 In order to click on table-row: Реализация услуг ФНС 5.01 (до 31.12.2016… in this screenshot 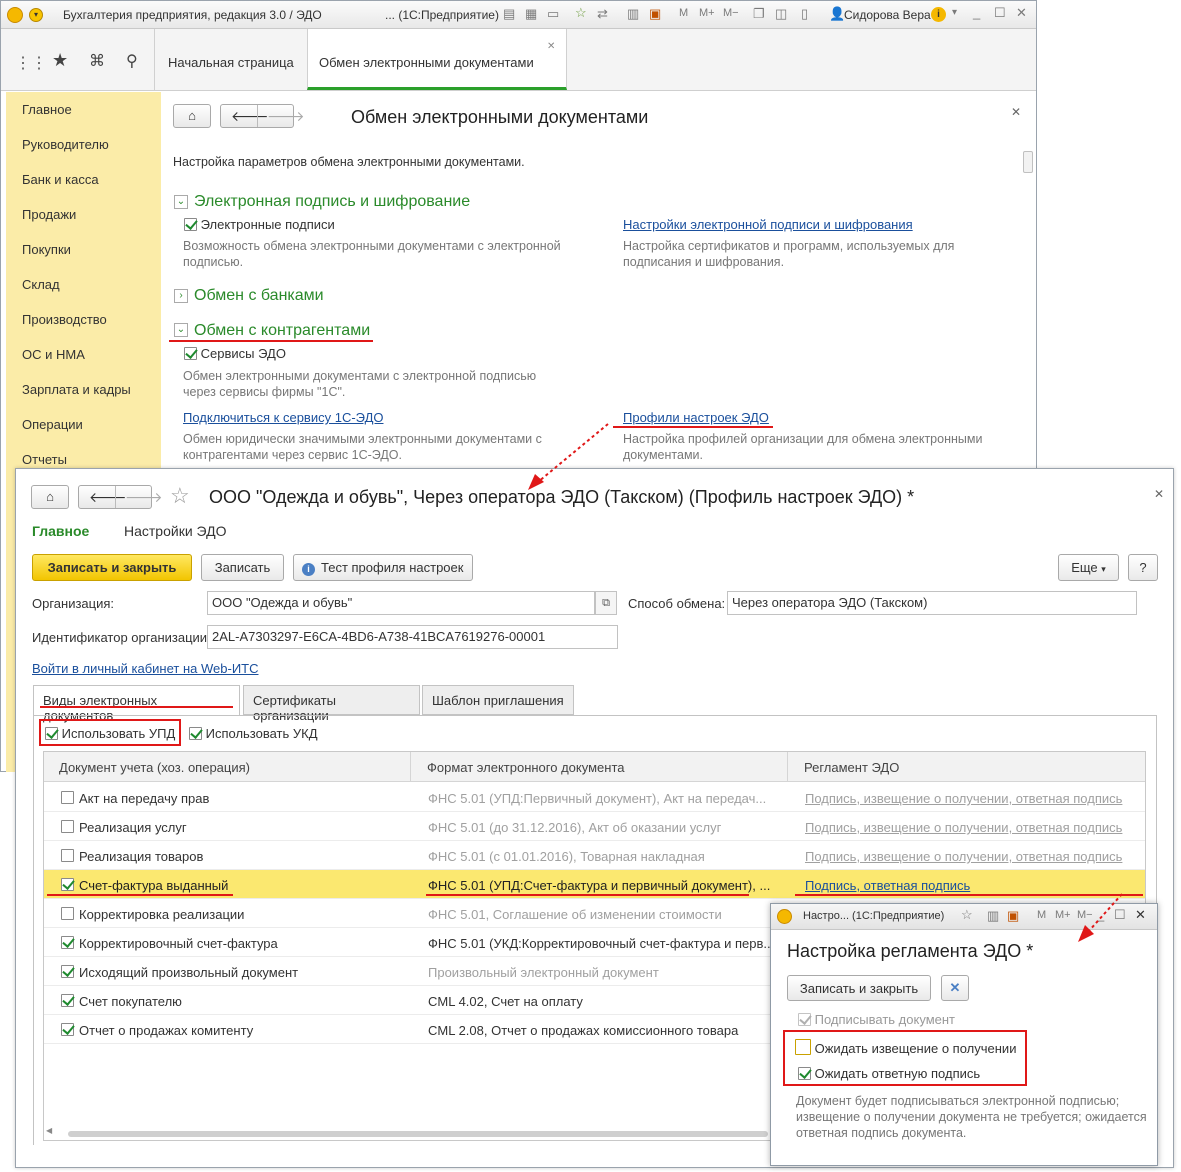, I will do `click(594, 826)`.